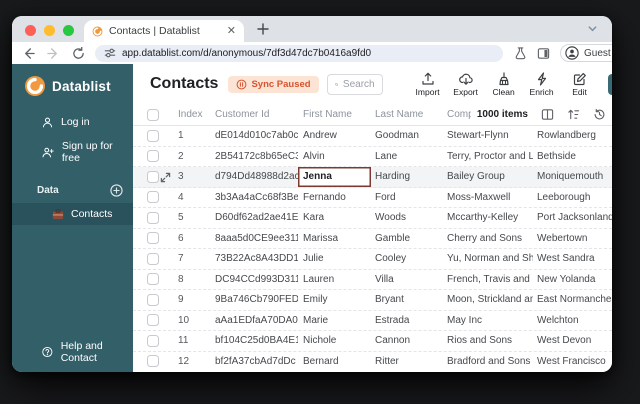 This screenshot has width=640, height=404. Describe the element at coordinates (488, 177) in the screenshot. I see `cell-company: Bailey Group` at that location.